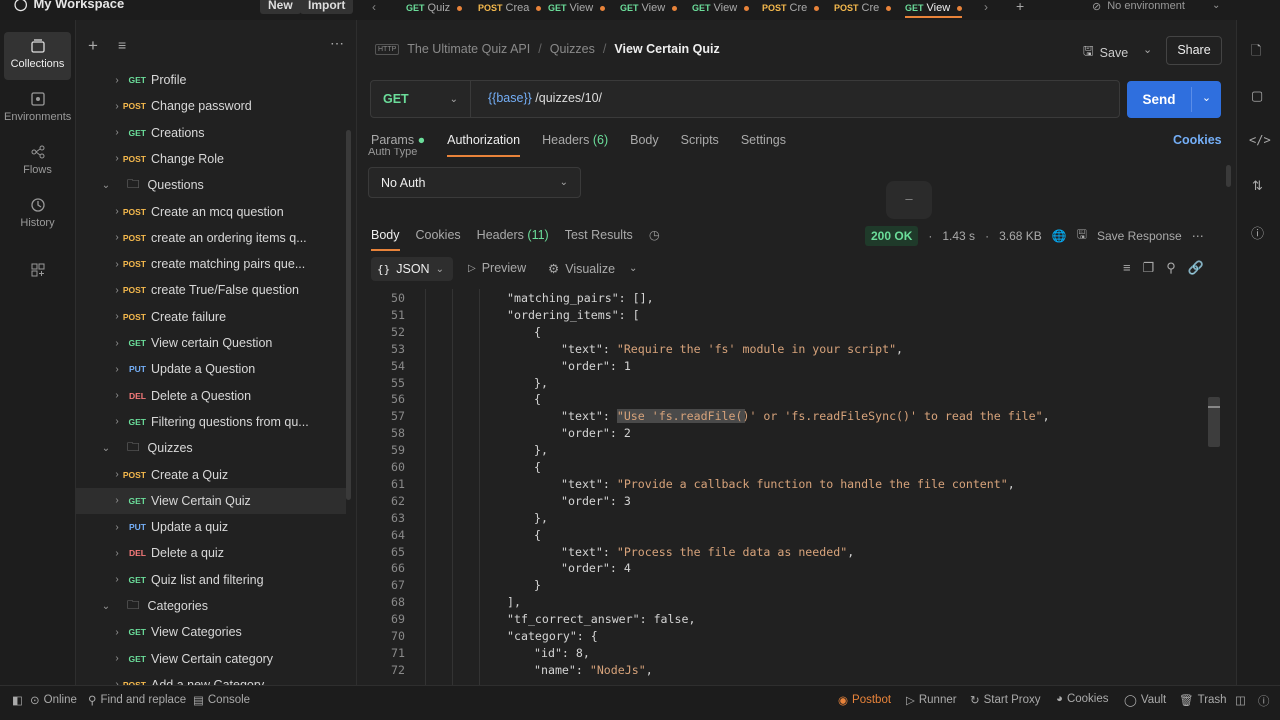 Image resolution: width=1280 pixels, height=720 pixels. What do you see at coordinates (337, 43) in the screenshot?
I see `more-options-icon: ⋯` at bounding box center [337, 43].